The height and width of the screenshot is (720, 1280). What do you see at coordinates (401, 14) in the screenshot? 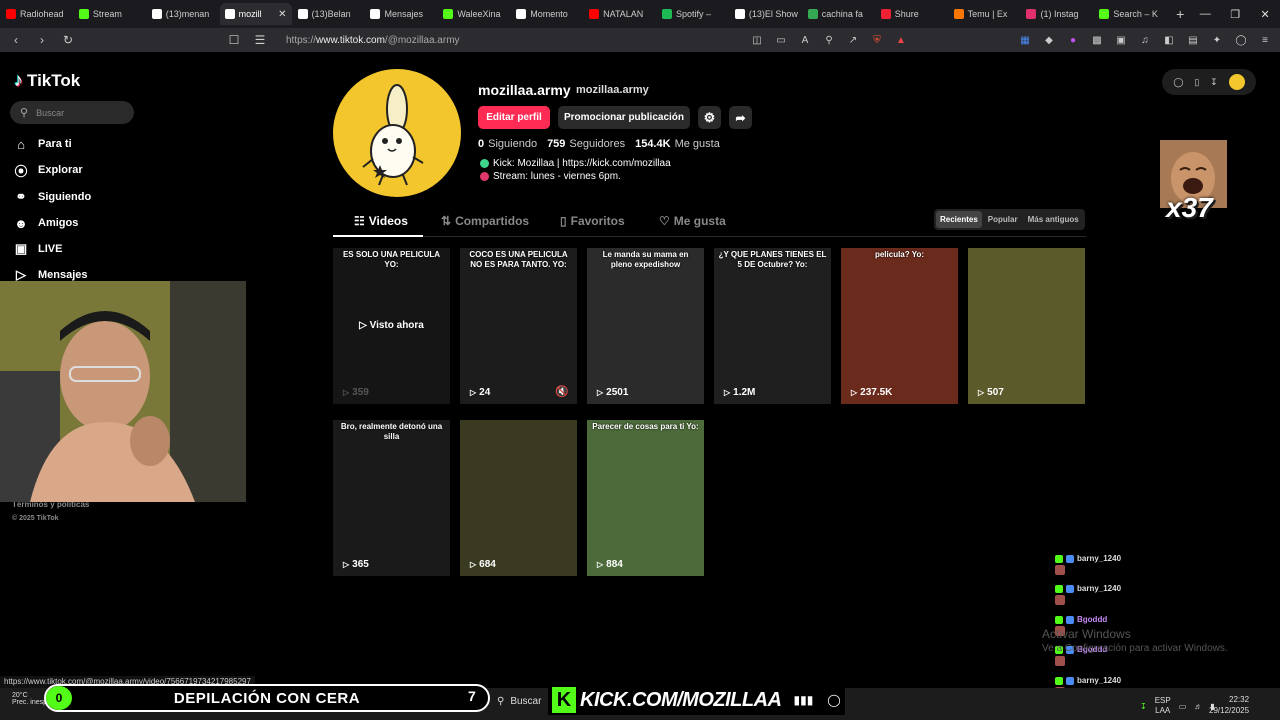
I see `browser-tab: Mensajes` at bounding box center [401, 14].